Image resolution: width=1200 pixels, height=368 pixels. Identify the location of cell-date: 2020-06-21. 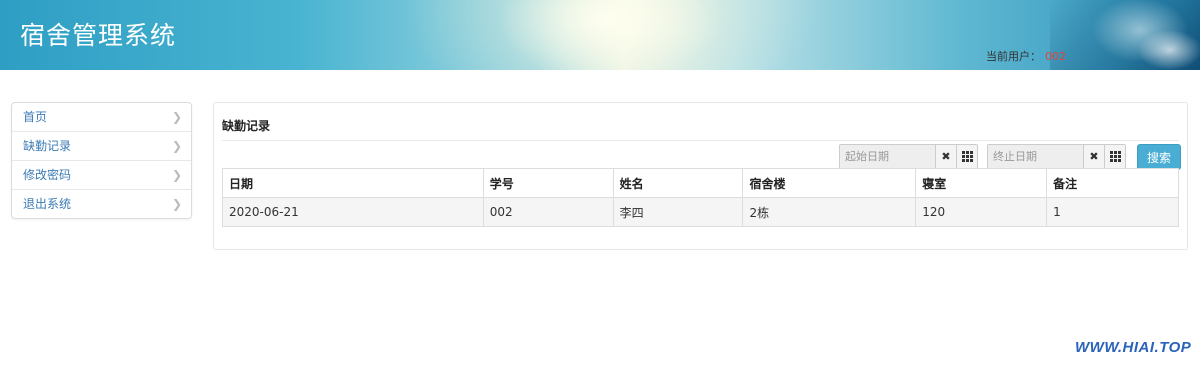
(353, 212).